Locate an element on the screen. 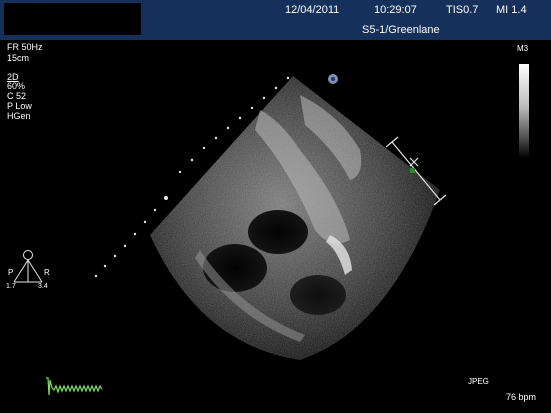 The image size is (551, 413). orientation-right: R is located at coordinates (47, 272).